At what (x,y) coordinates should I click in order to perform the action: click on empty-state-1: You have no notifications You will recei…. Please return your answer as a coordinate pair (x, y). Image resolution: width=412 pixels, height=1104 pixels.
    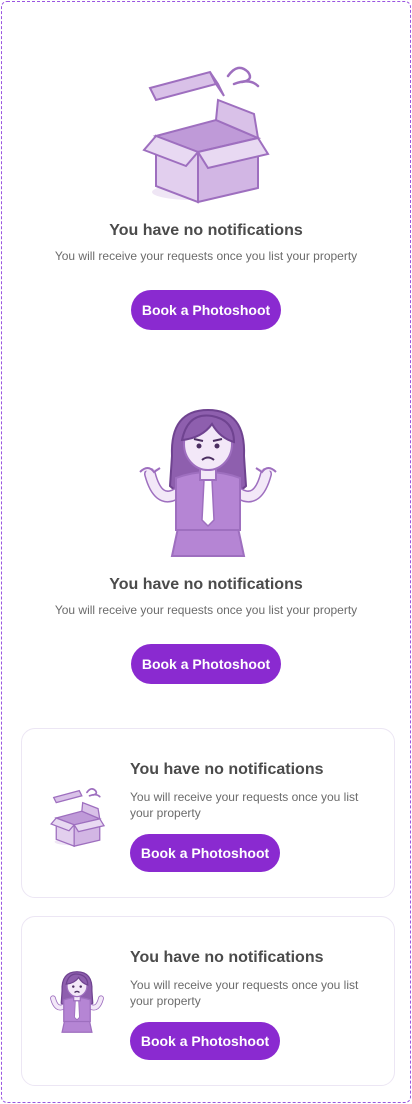
    Looking at the image, I should click on (206, 276).